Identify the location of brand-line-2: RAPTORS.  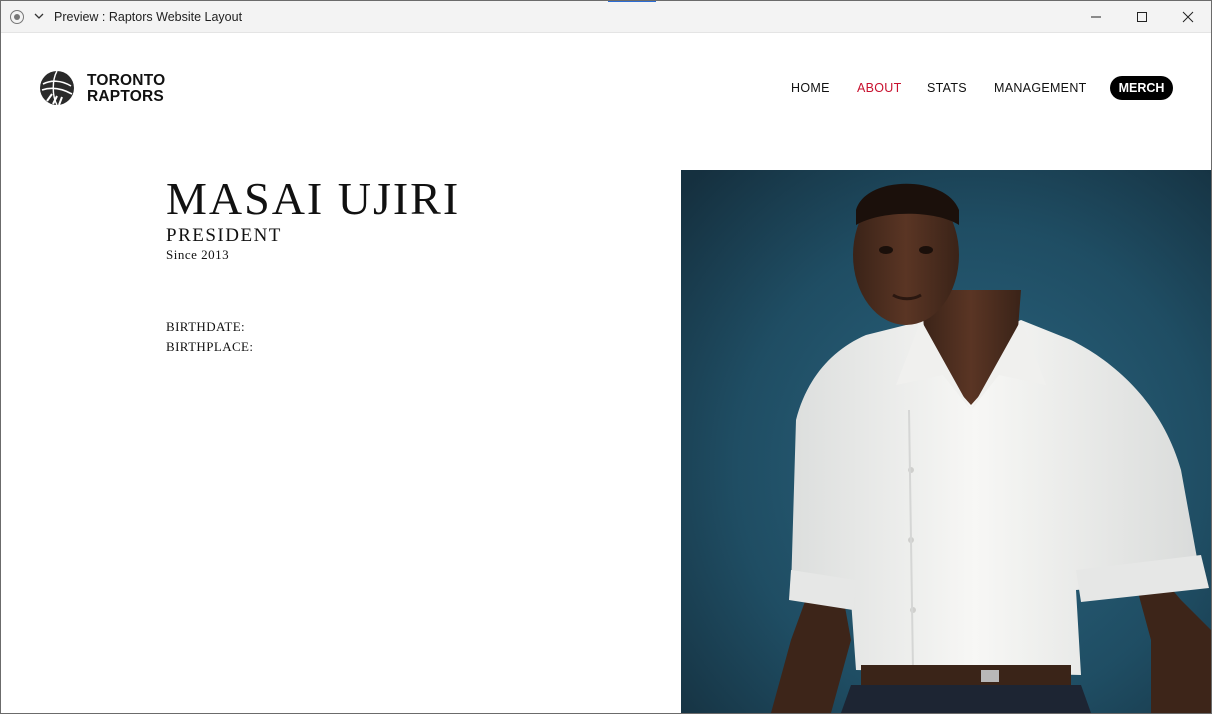
(125, 96).